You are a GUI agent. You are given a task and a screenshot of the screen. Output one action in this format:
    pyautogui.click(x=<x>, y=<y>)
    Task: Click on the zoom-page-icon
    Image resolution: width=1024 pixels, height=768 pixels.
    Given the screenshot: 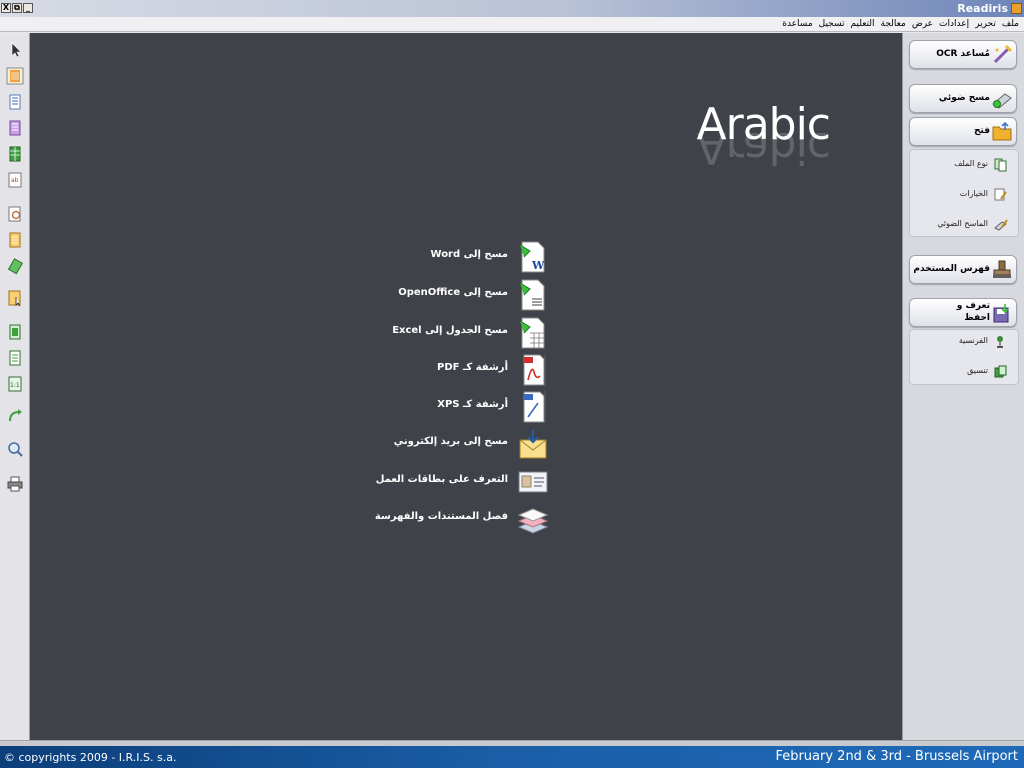 What is the action you would take?
    pyautogui.click(x=15, y=214)
    